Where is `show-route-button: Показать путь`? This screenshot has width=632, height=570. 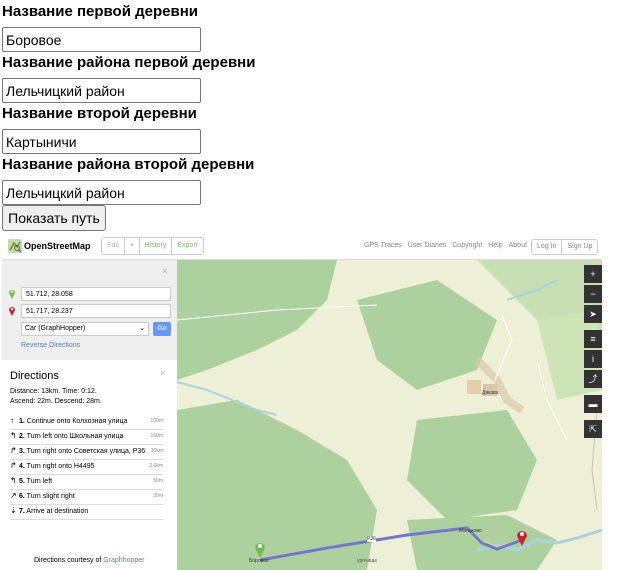 show-route-button: Показать путь is located at coordinates (54, 218).